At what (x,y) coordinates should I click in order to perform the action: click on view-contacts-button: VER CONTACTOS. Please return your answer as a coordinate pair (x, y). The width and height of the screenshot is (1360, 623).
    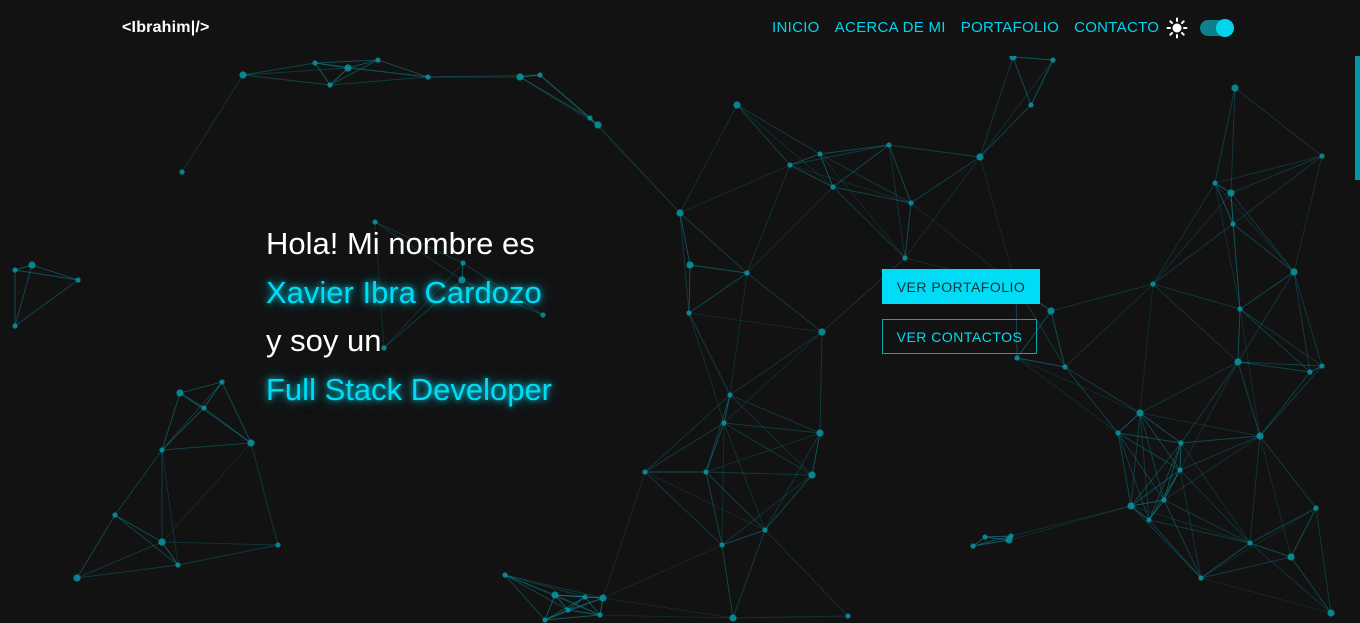
    Looking at the image, I should click on (959, 336).